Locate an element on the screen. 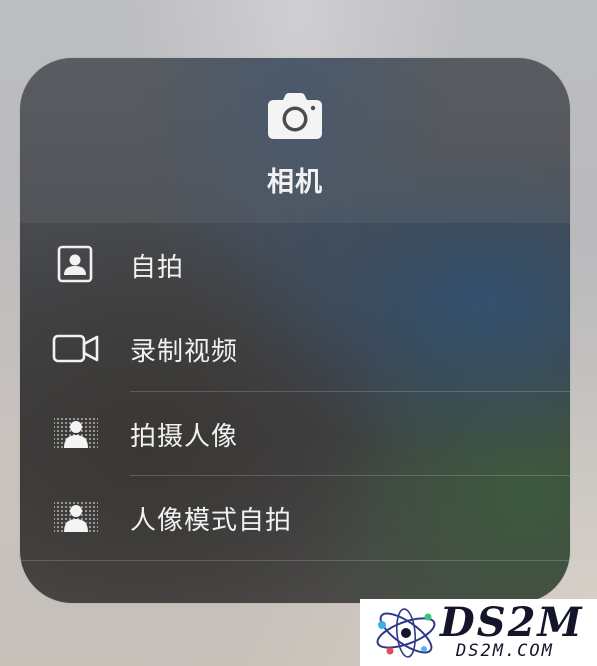 The width and height of the screenshot is (597, 666). portrait-mode-icon is located at coordinates (76, 433).